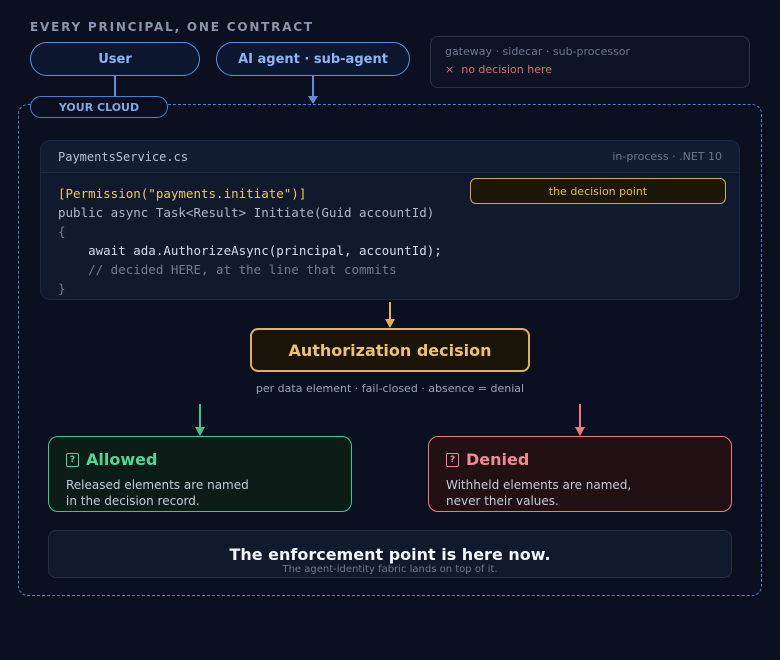 The image size is (780, 660). Describe the element at coordinates (122, 459) in the screenshot. I see `allowed-title: Allowed` at that location.